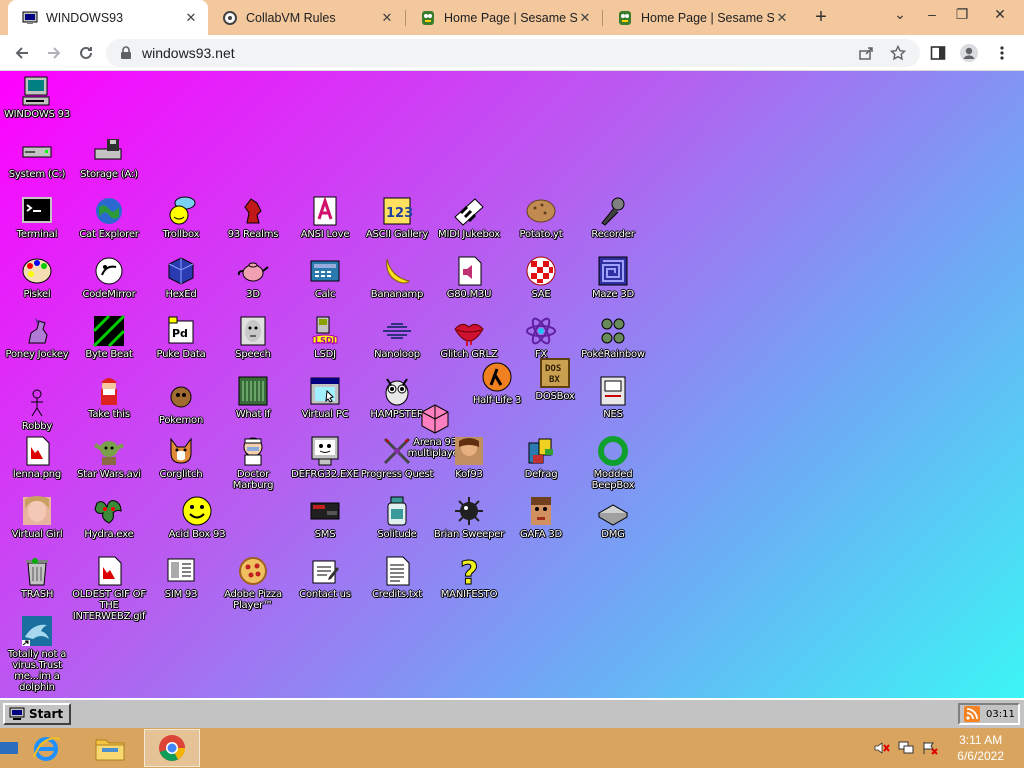 The image size is (1024, 768). What do you see at coordinates (109, 397) in the screenshot?
I see `desktop-icon-take-this: Take this` at bounding box center [109, 397].